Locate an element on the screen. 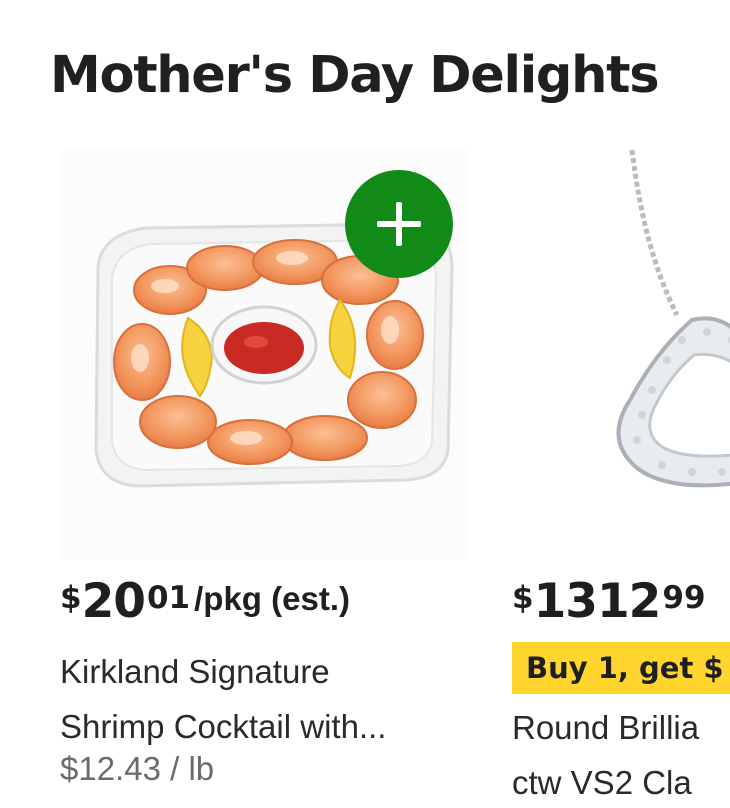 Image resolution: width=730 pixels, height=808 pixels. product-title-line: Kirkland Signature is located at coordinates (195, 671).